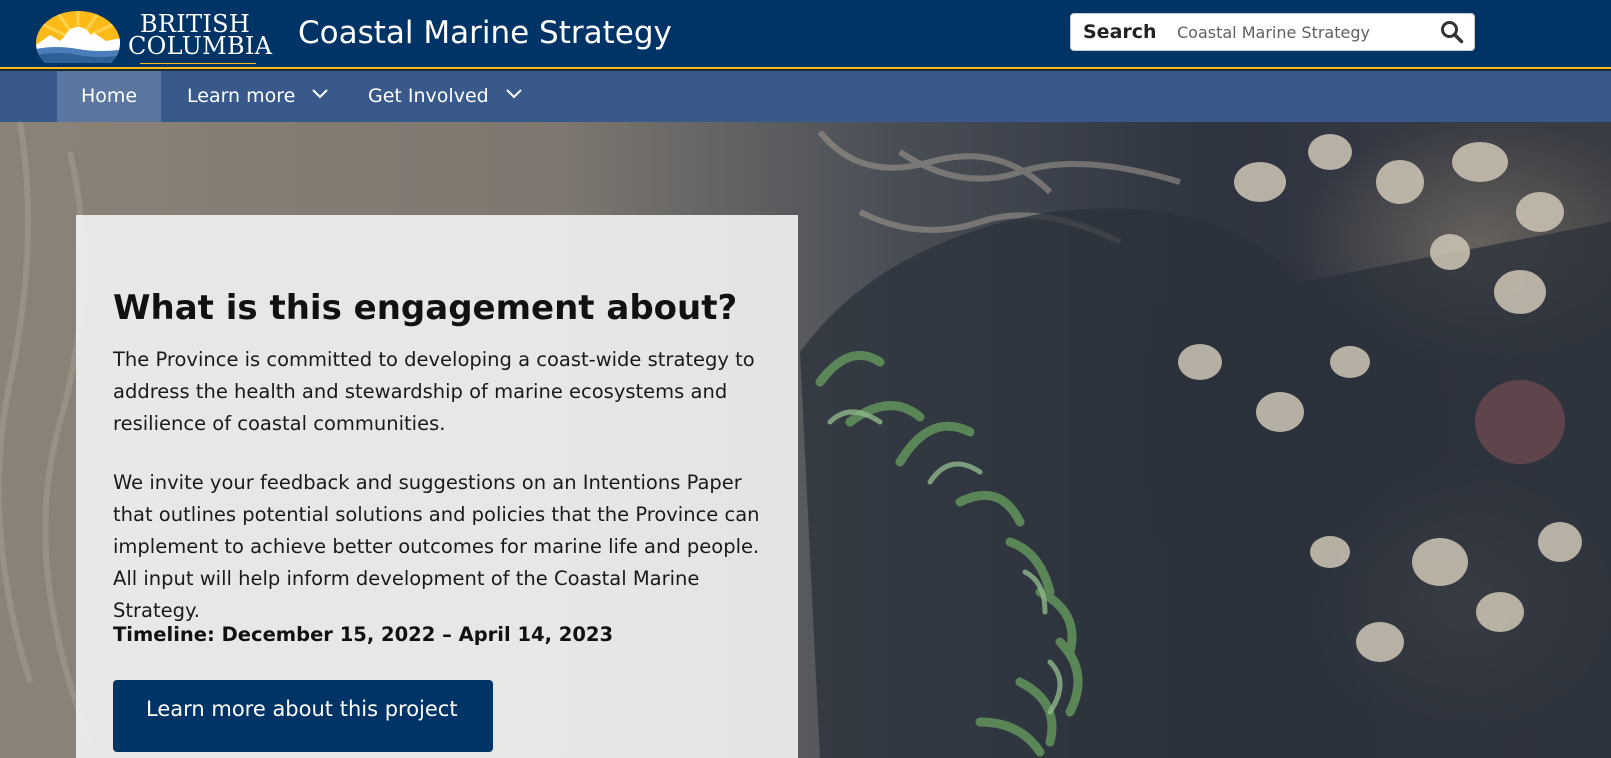  Describe the element at coordinates (200, 46) in the screenshot. I see `logo-line-2: COLUMBIA` at that location.